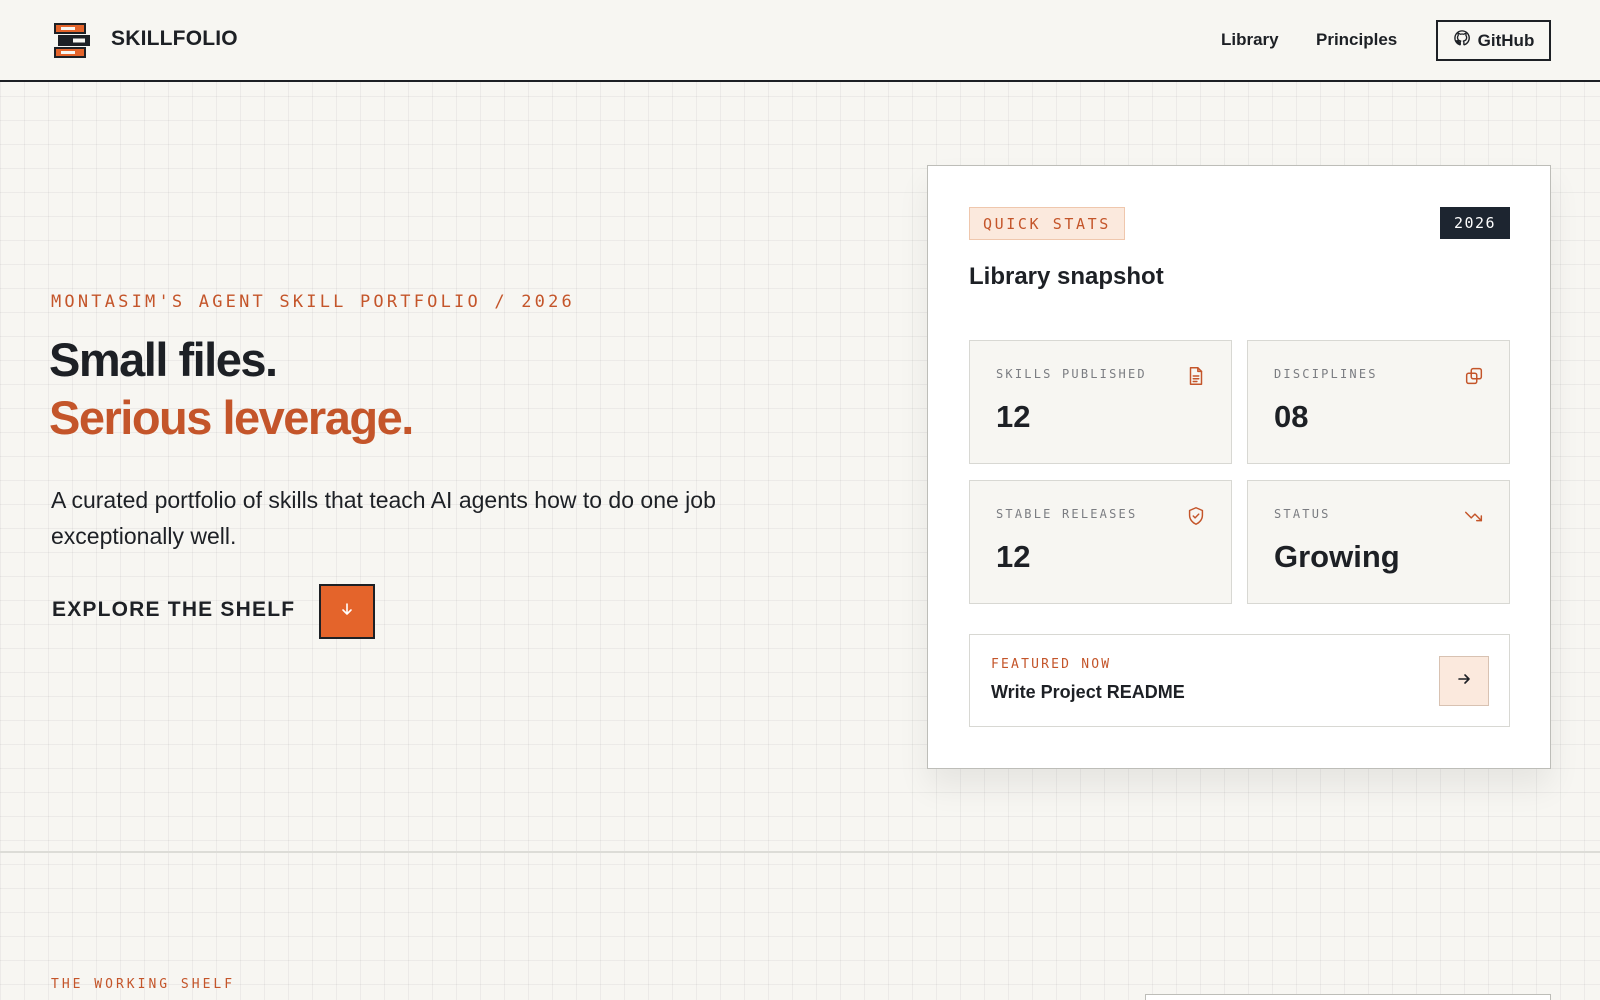  Describe the element at coordinates (800, 852) in the screenshot. I see `section-divider` at that location.